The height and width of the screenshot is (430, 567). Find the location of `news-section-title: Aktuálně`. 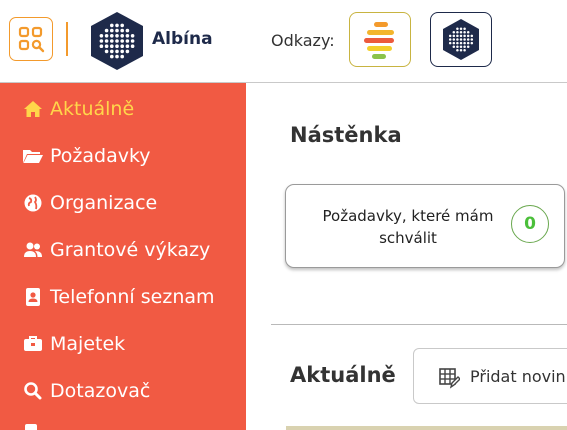

news-section-title: Aktuálně is located at coordinates (343, 375).